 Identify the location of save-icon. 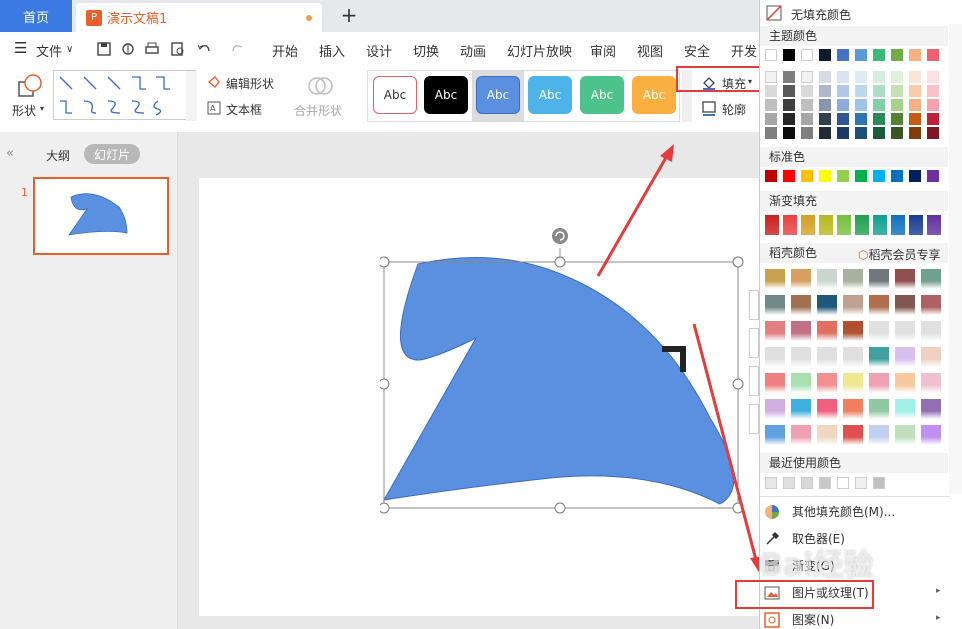
(104, 49).